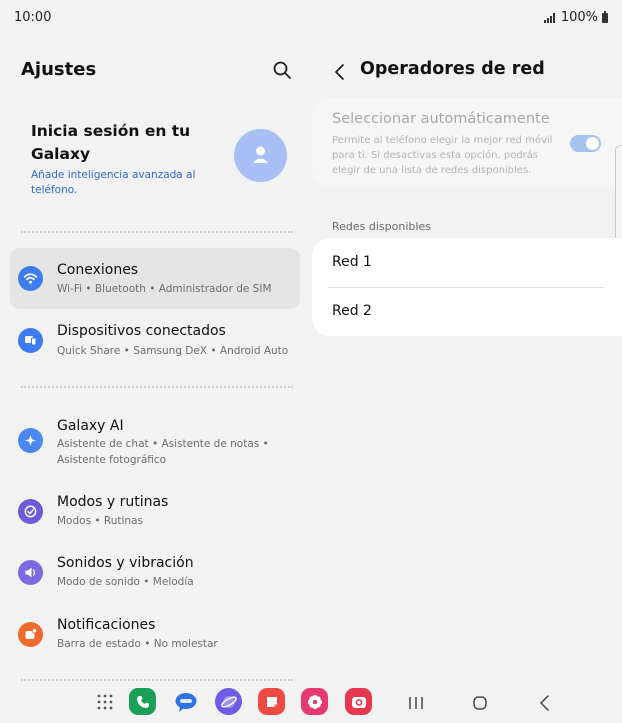  What do you see at coordinates (352, 311) in the screenshot?
I see `network-name: Red 2` at bounding box center [352, 311].